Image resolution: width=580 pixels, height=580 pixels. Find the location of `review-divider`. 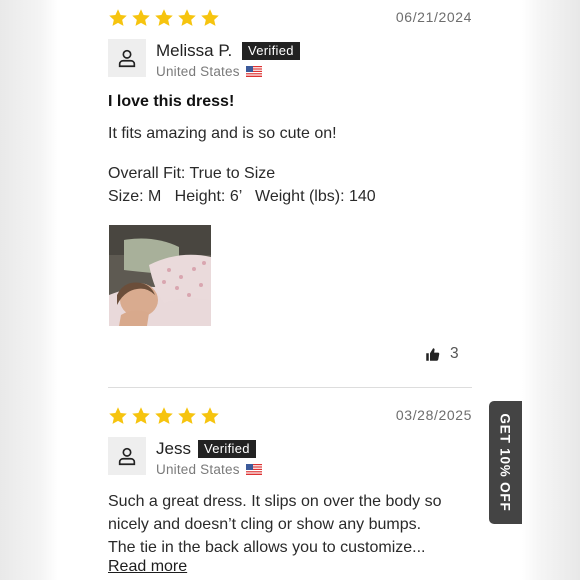

review-divider is located at coordinates (290, 387).